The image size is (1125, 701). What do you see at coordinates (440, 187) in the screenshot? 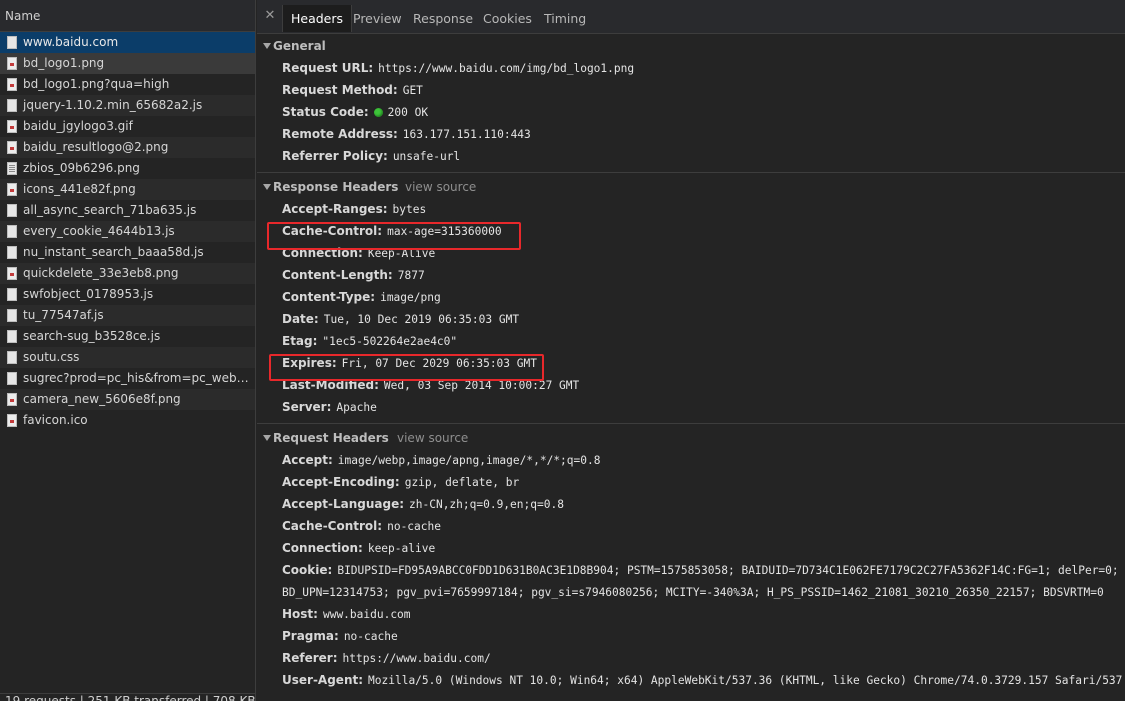
I see `response-view-source-link: view source` at bounding box center [440, 187].